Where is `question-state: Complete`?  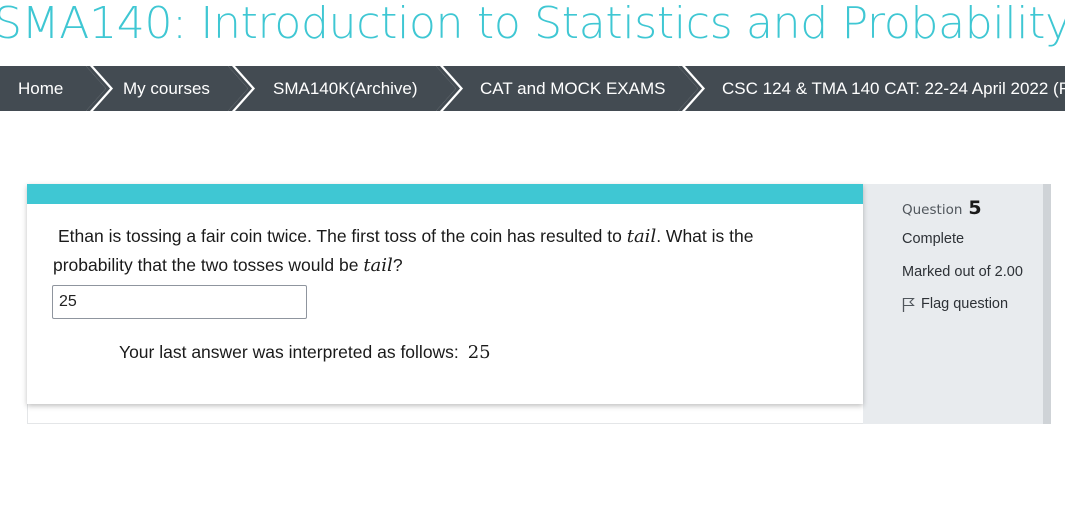
question-state: Complete is located at coordinates (933, 239).